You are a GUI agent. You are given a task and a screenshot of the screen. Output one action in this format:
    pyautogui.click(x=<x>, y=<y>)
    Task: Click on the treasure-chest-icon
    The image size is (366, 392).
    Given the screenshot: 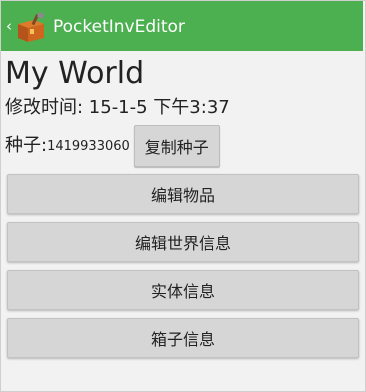 What is the action you would take?
    pyautogui.click(x=31, y=28)
    